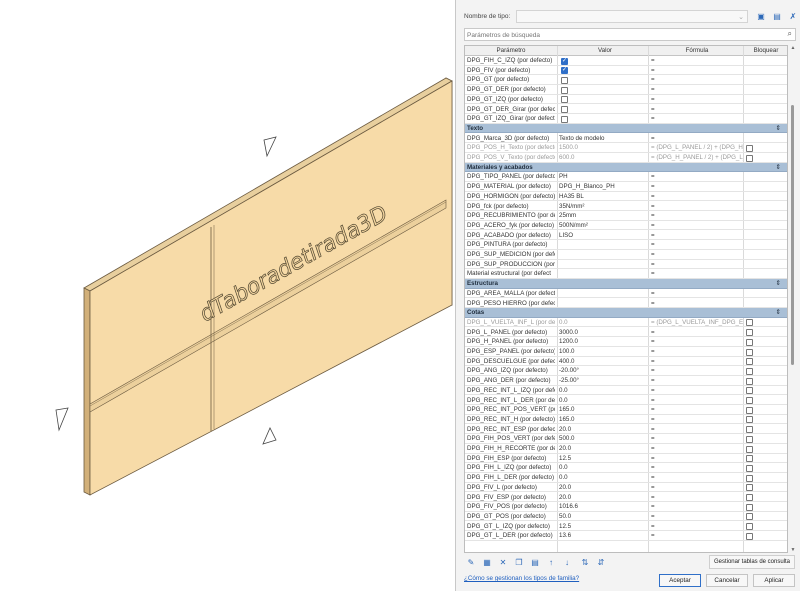  What do you see at coordinates (626, 71) in the screenshot?
I see `parameter-row: DPG_FIV (por defecto) =` at bounding box center [626, 71].